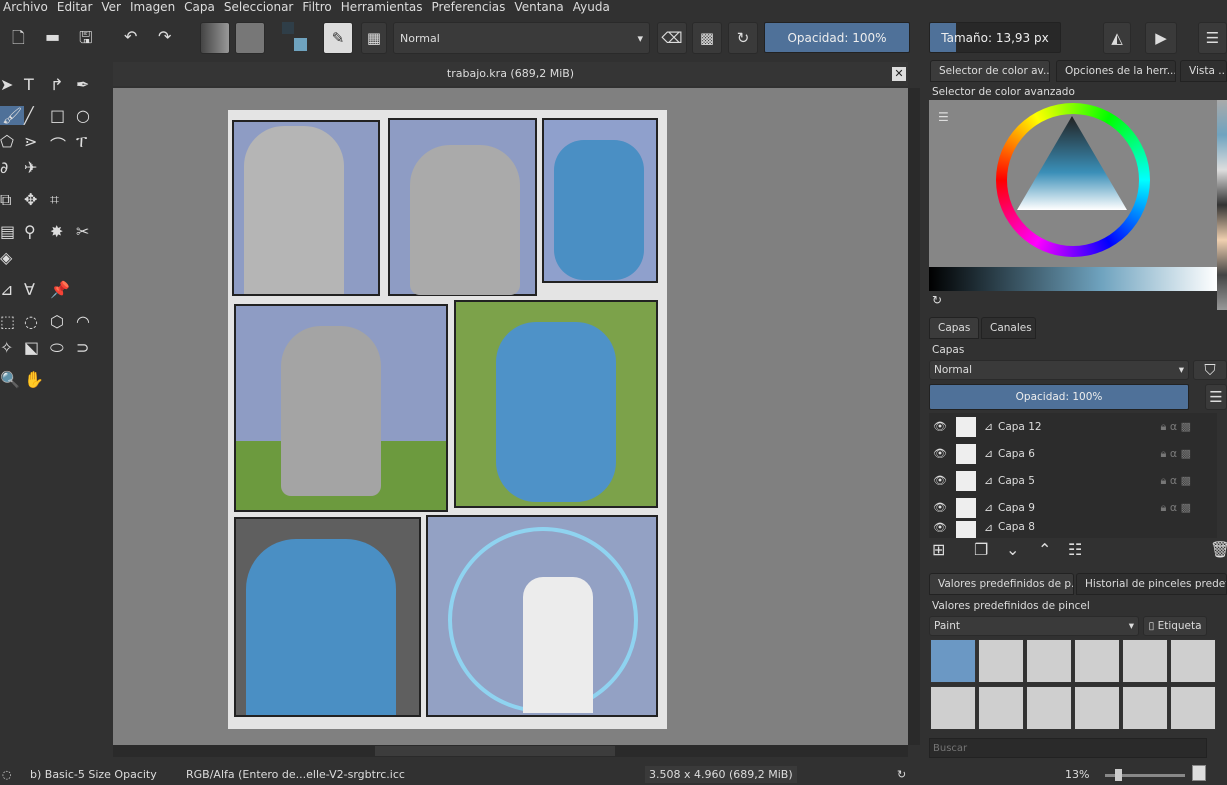  What do you see at coordinates (899, 74) in the screenshot?
I see `close-document-icon: ✕` at bounding box center [899, 74].